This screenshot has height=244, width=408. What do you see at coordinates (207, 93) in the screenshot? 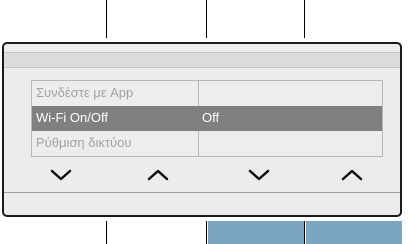
I see `menu-item-connect-app: Συνδέστε με App` at bounding box center [207, 93].